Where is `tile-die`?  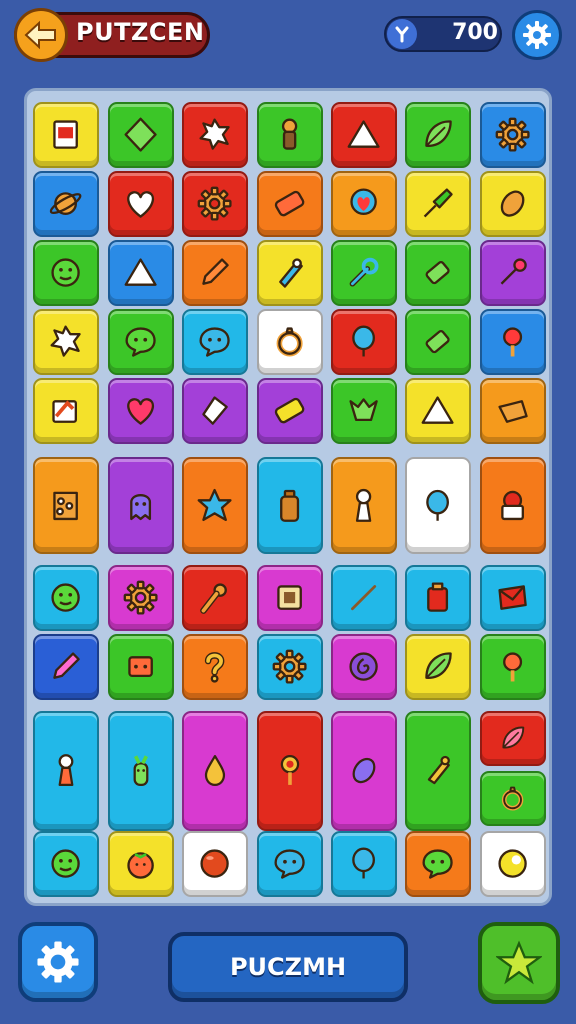 tile-die is located at coordinates (141, 667).